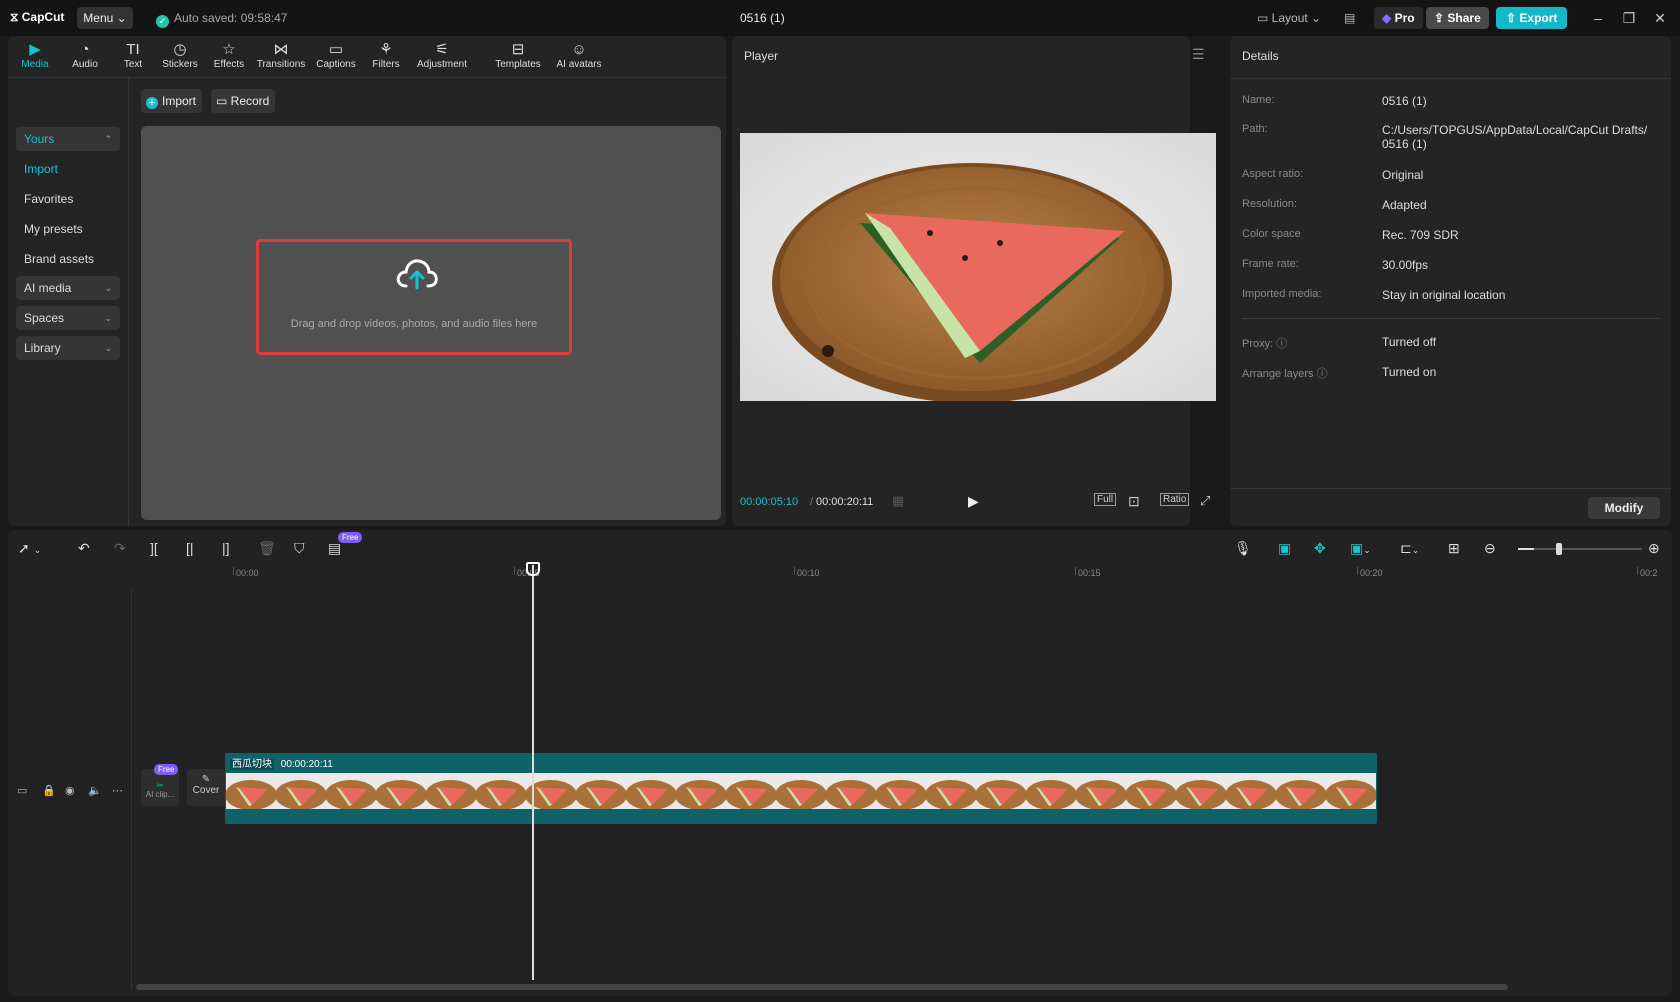 The image size is (1680, 1002). Describe the element at coordinates (68, 288) in the screenshot. I see `sidebar-item-ai-media: AI media ⌄` at that location.